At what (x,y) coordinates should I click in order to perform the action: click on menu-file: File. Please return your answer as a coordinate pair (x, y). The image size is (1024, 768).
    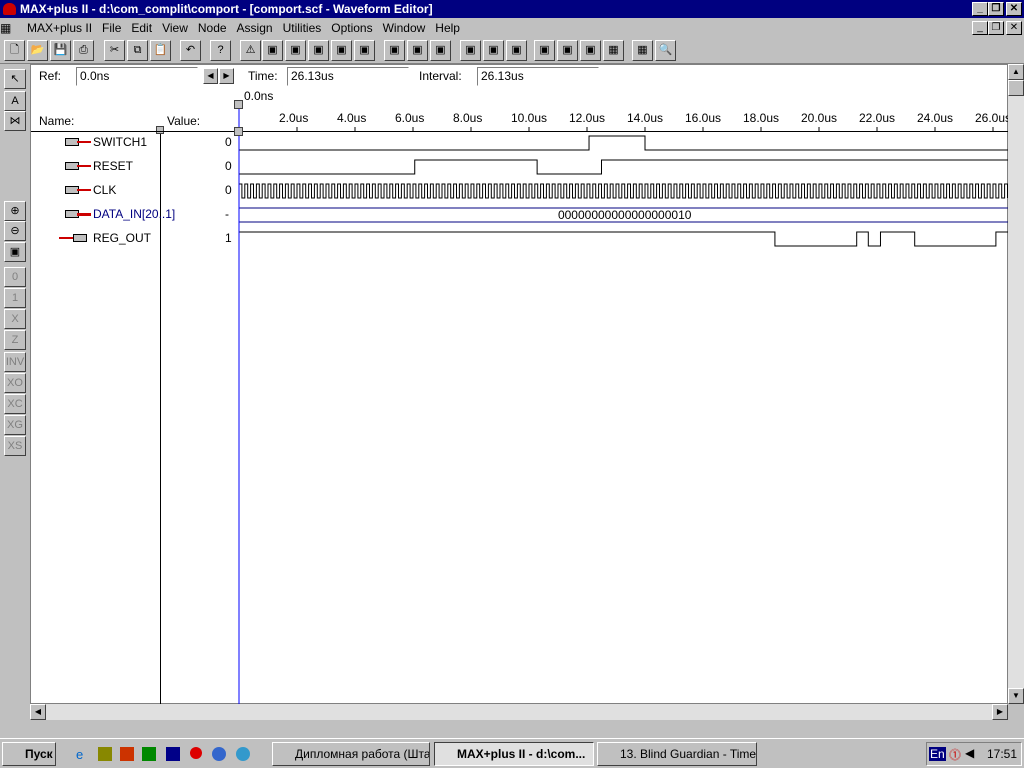
    Looking at the image, I should click on (111, 28).